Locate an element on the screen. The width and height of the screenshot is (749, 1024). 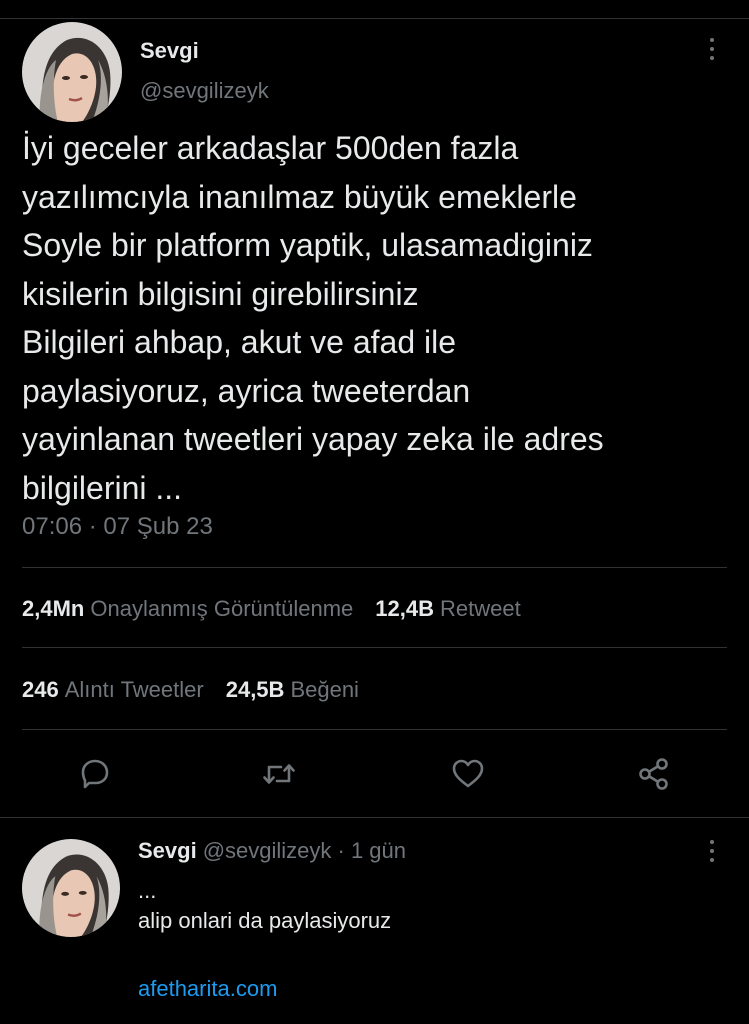
share-icon is located at coordinates (654, 774).